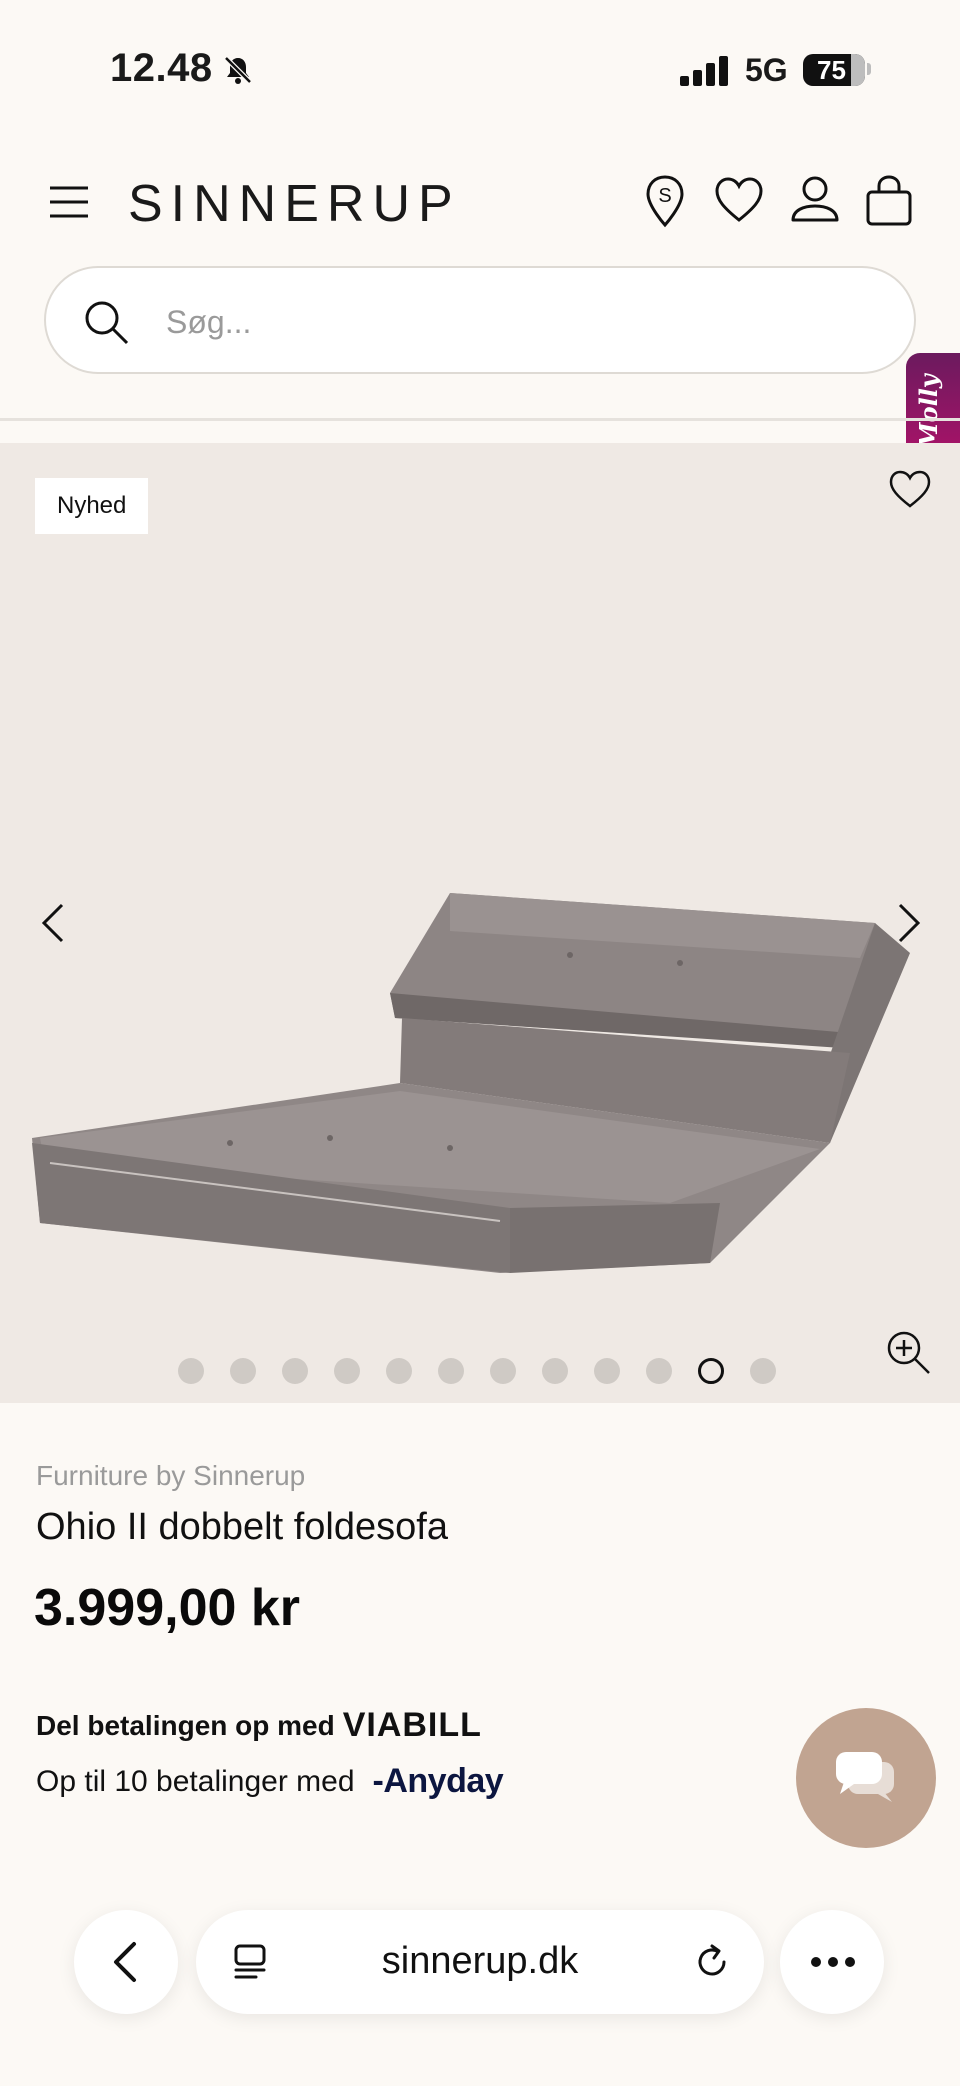 The width and height of the screenshot is (960, 2086). I want to click on product-title: Ohio II dobbelt foldesofa, so click(242, 1527).